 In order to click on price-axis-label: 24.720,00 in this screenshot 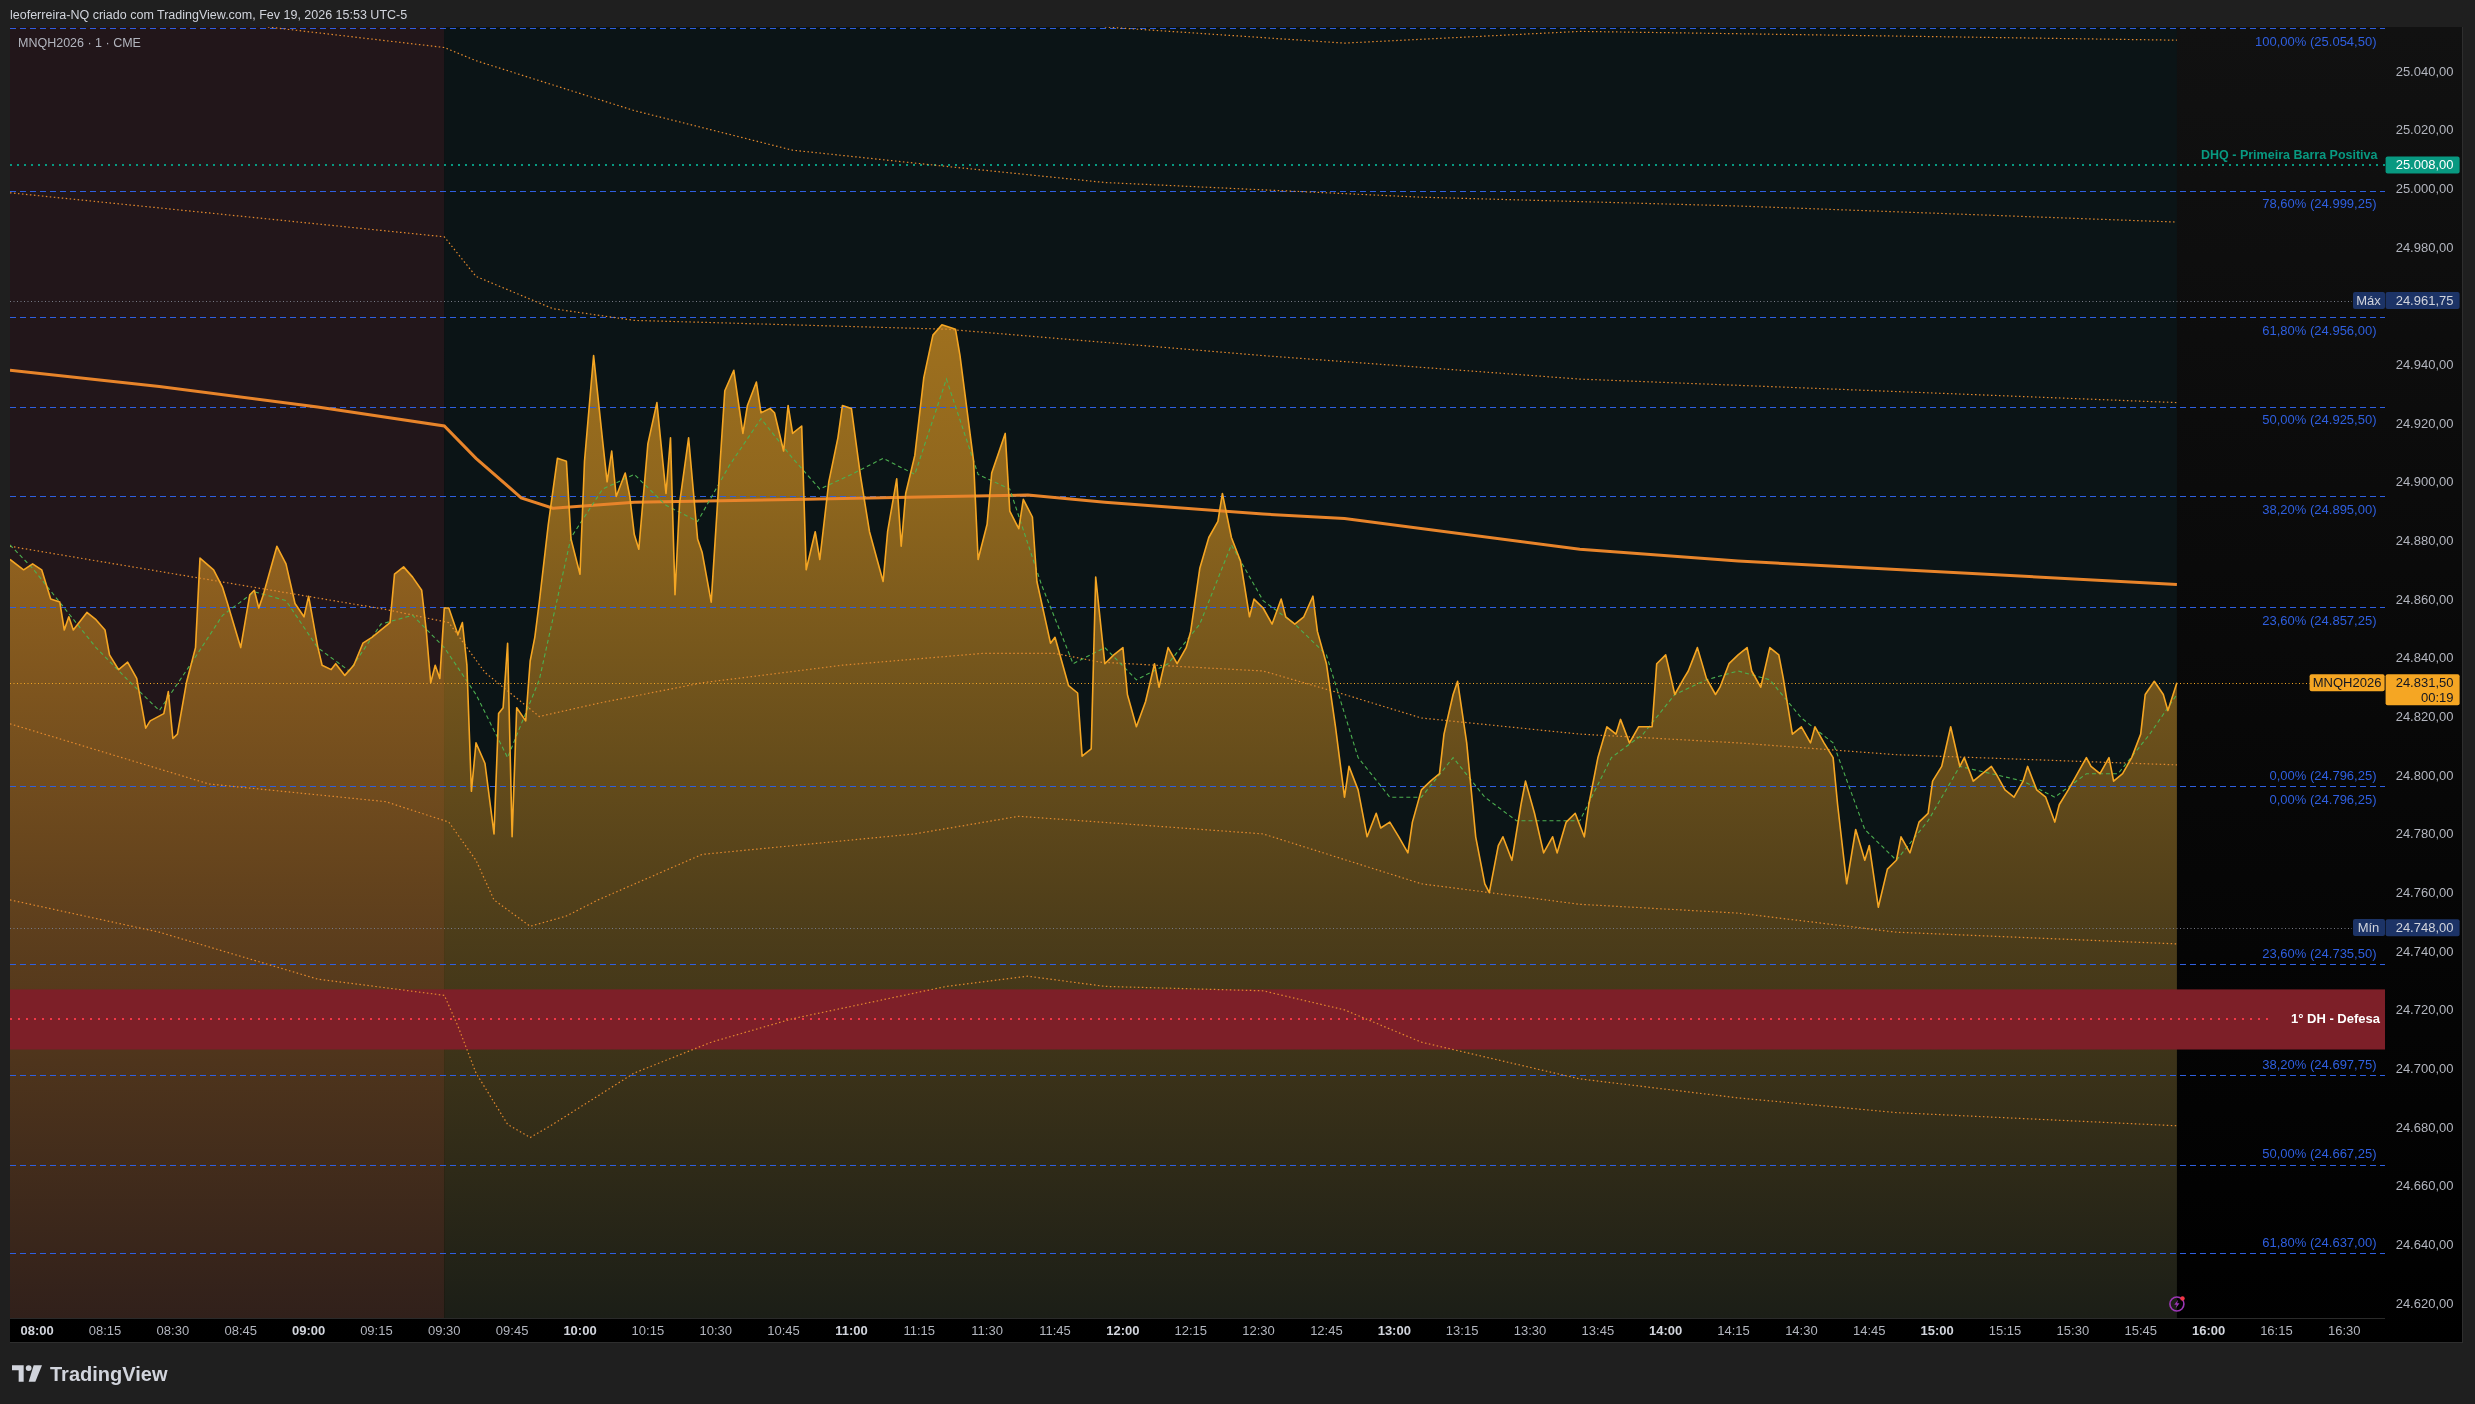, I will do `click(2424, 1010)`.